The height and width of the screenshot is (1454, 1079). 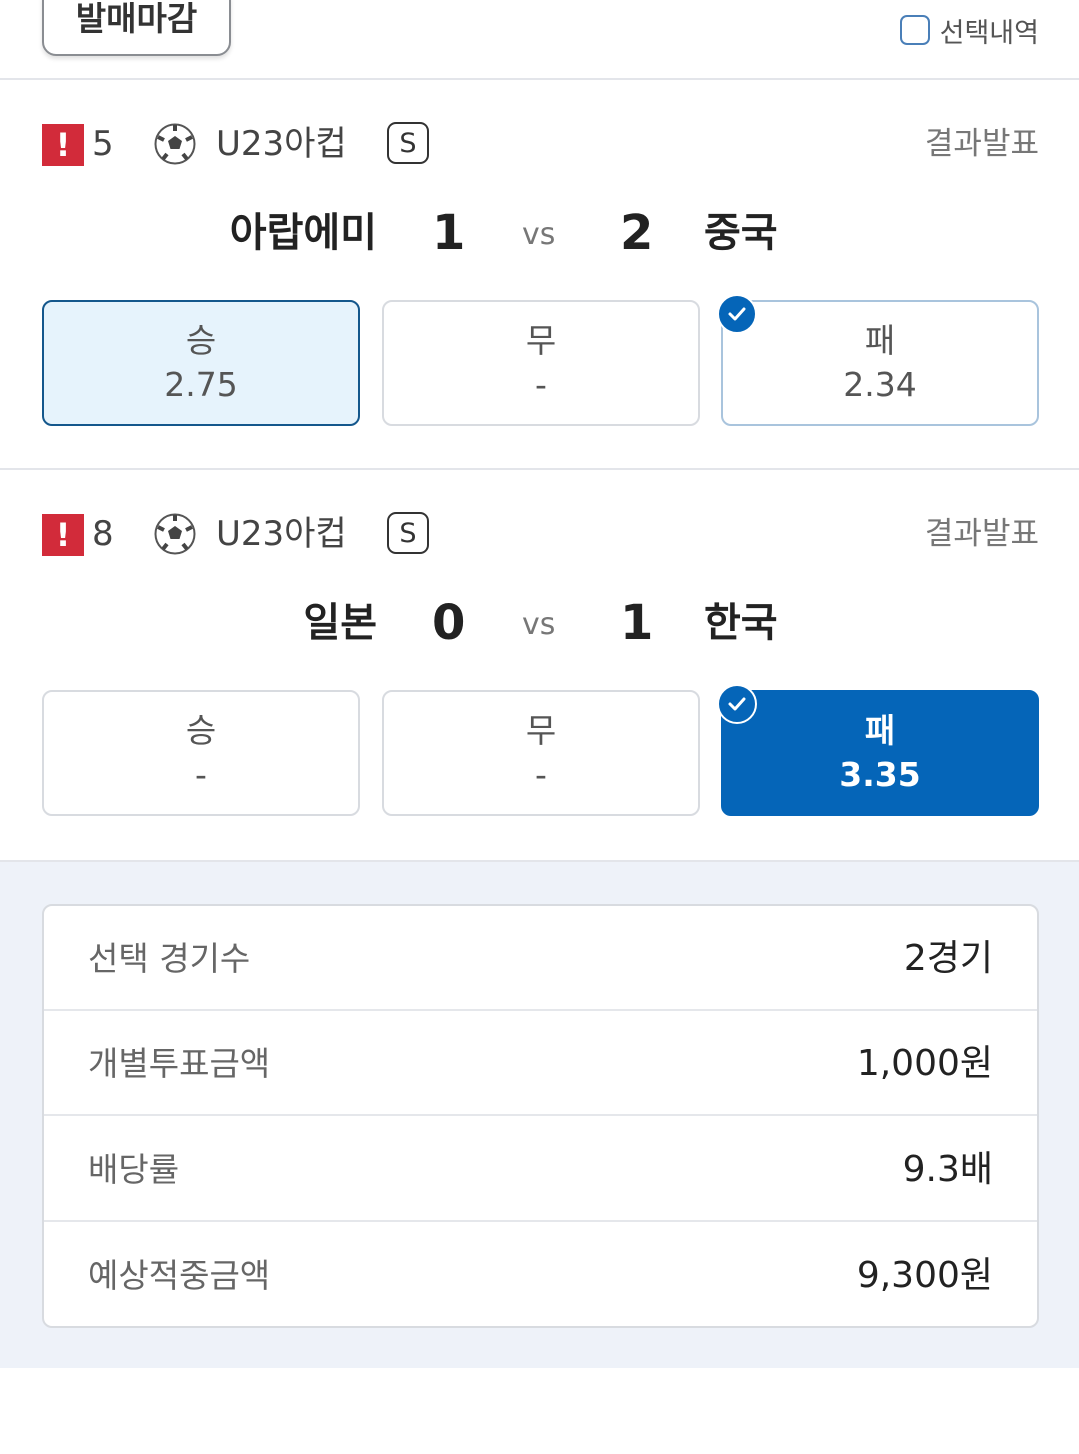 I want to click on odds-value: 2.34, so click(x=880, y=384).